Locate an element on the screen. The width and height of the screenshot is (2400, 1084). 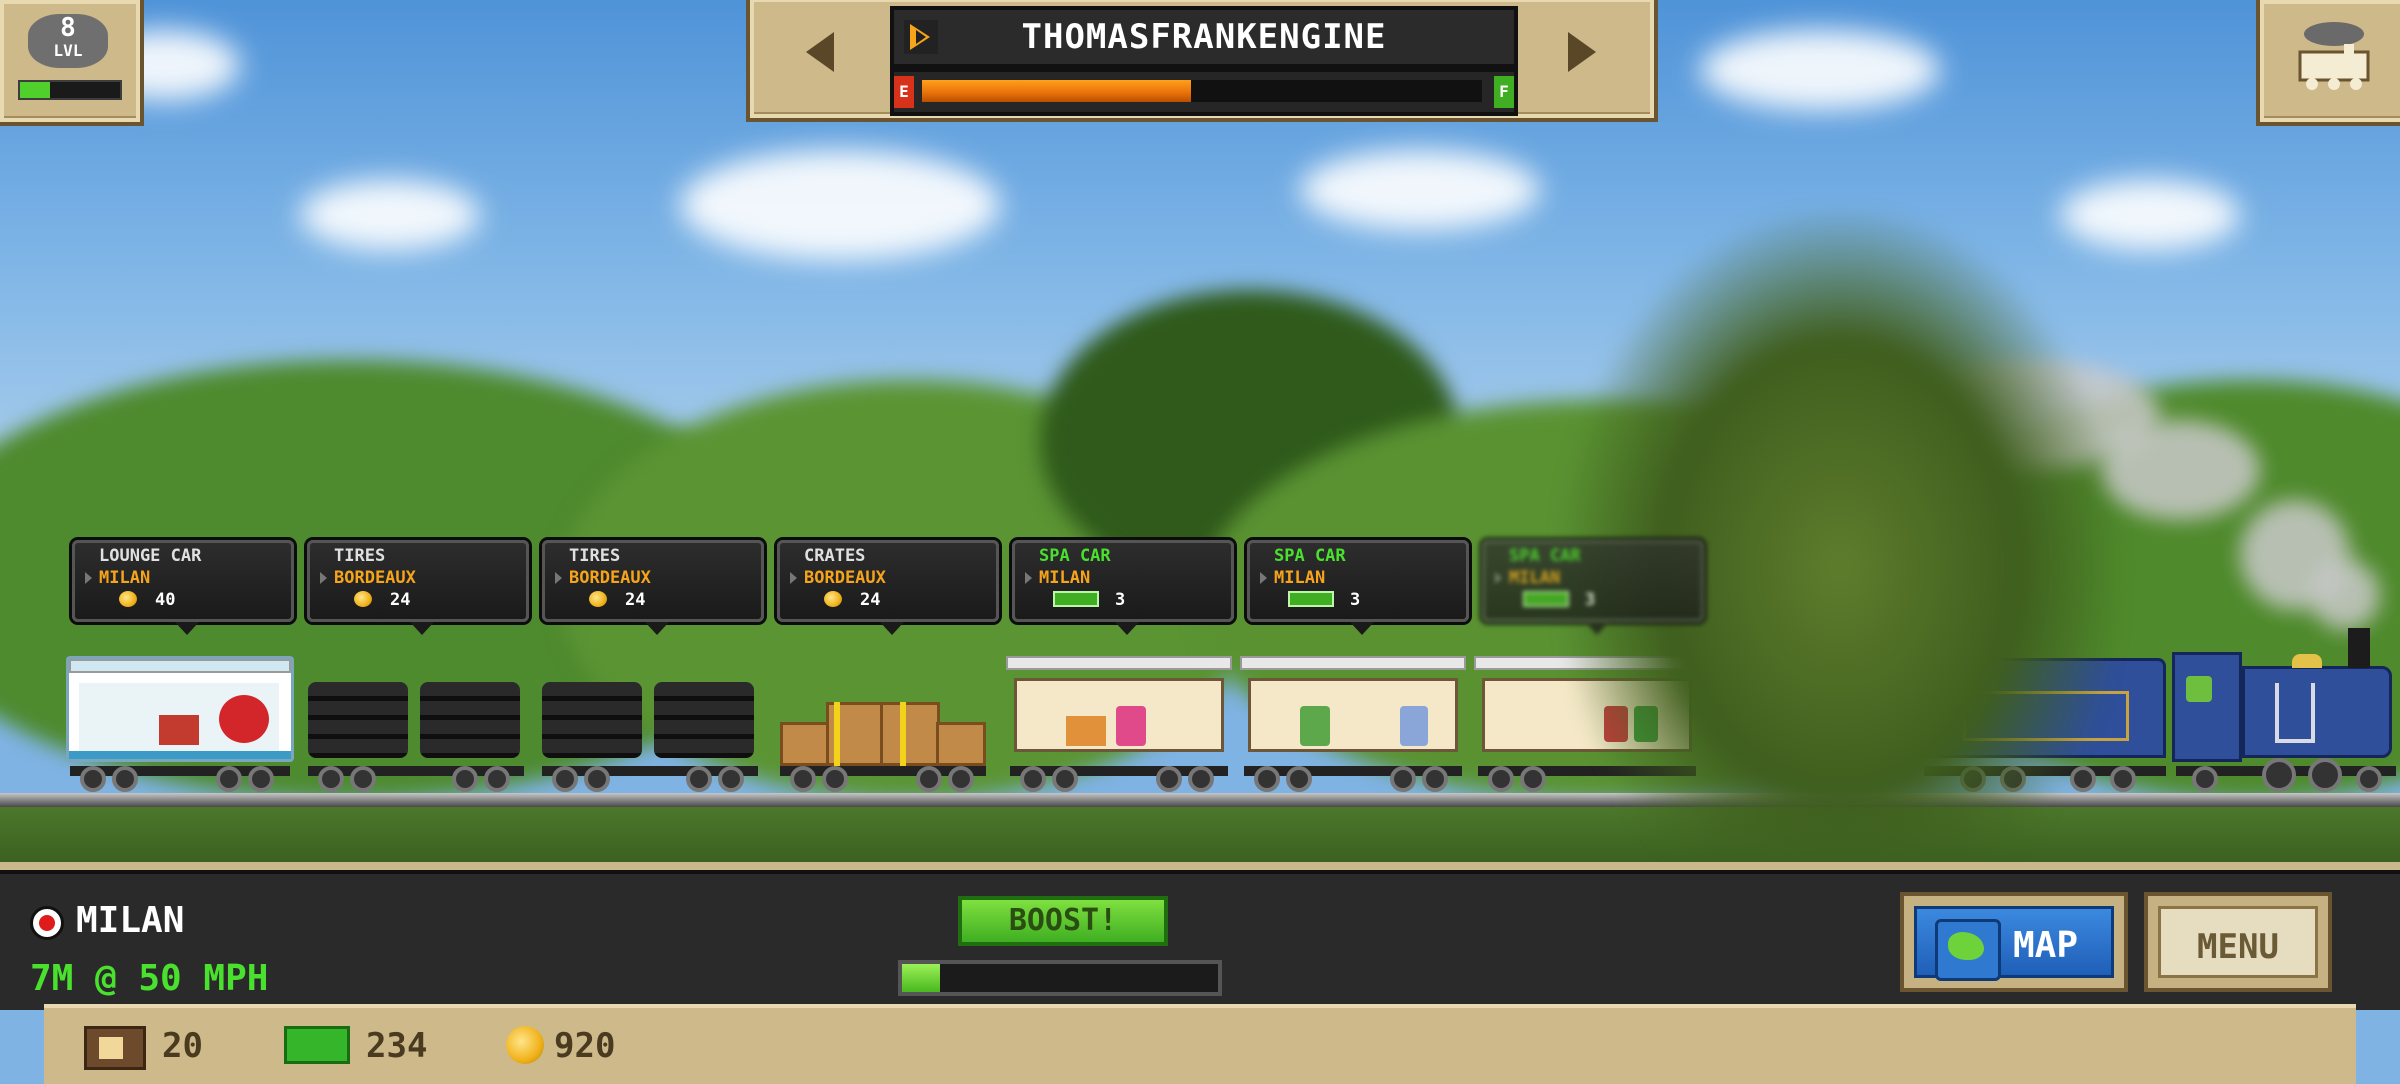
fuel-fill is located at coordinates (1056, 91).